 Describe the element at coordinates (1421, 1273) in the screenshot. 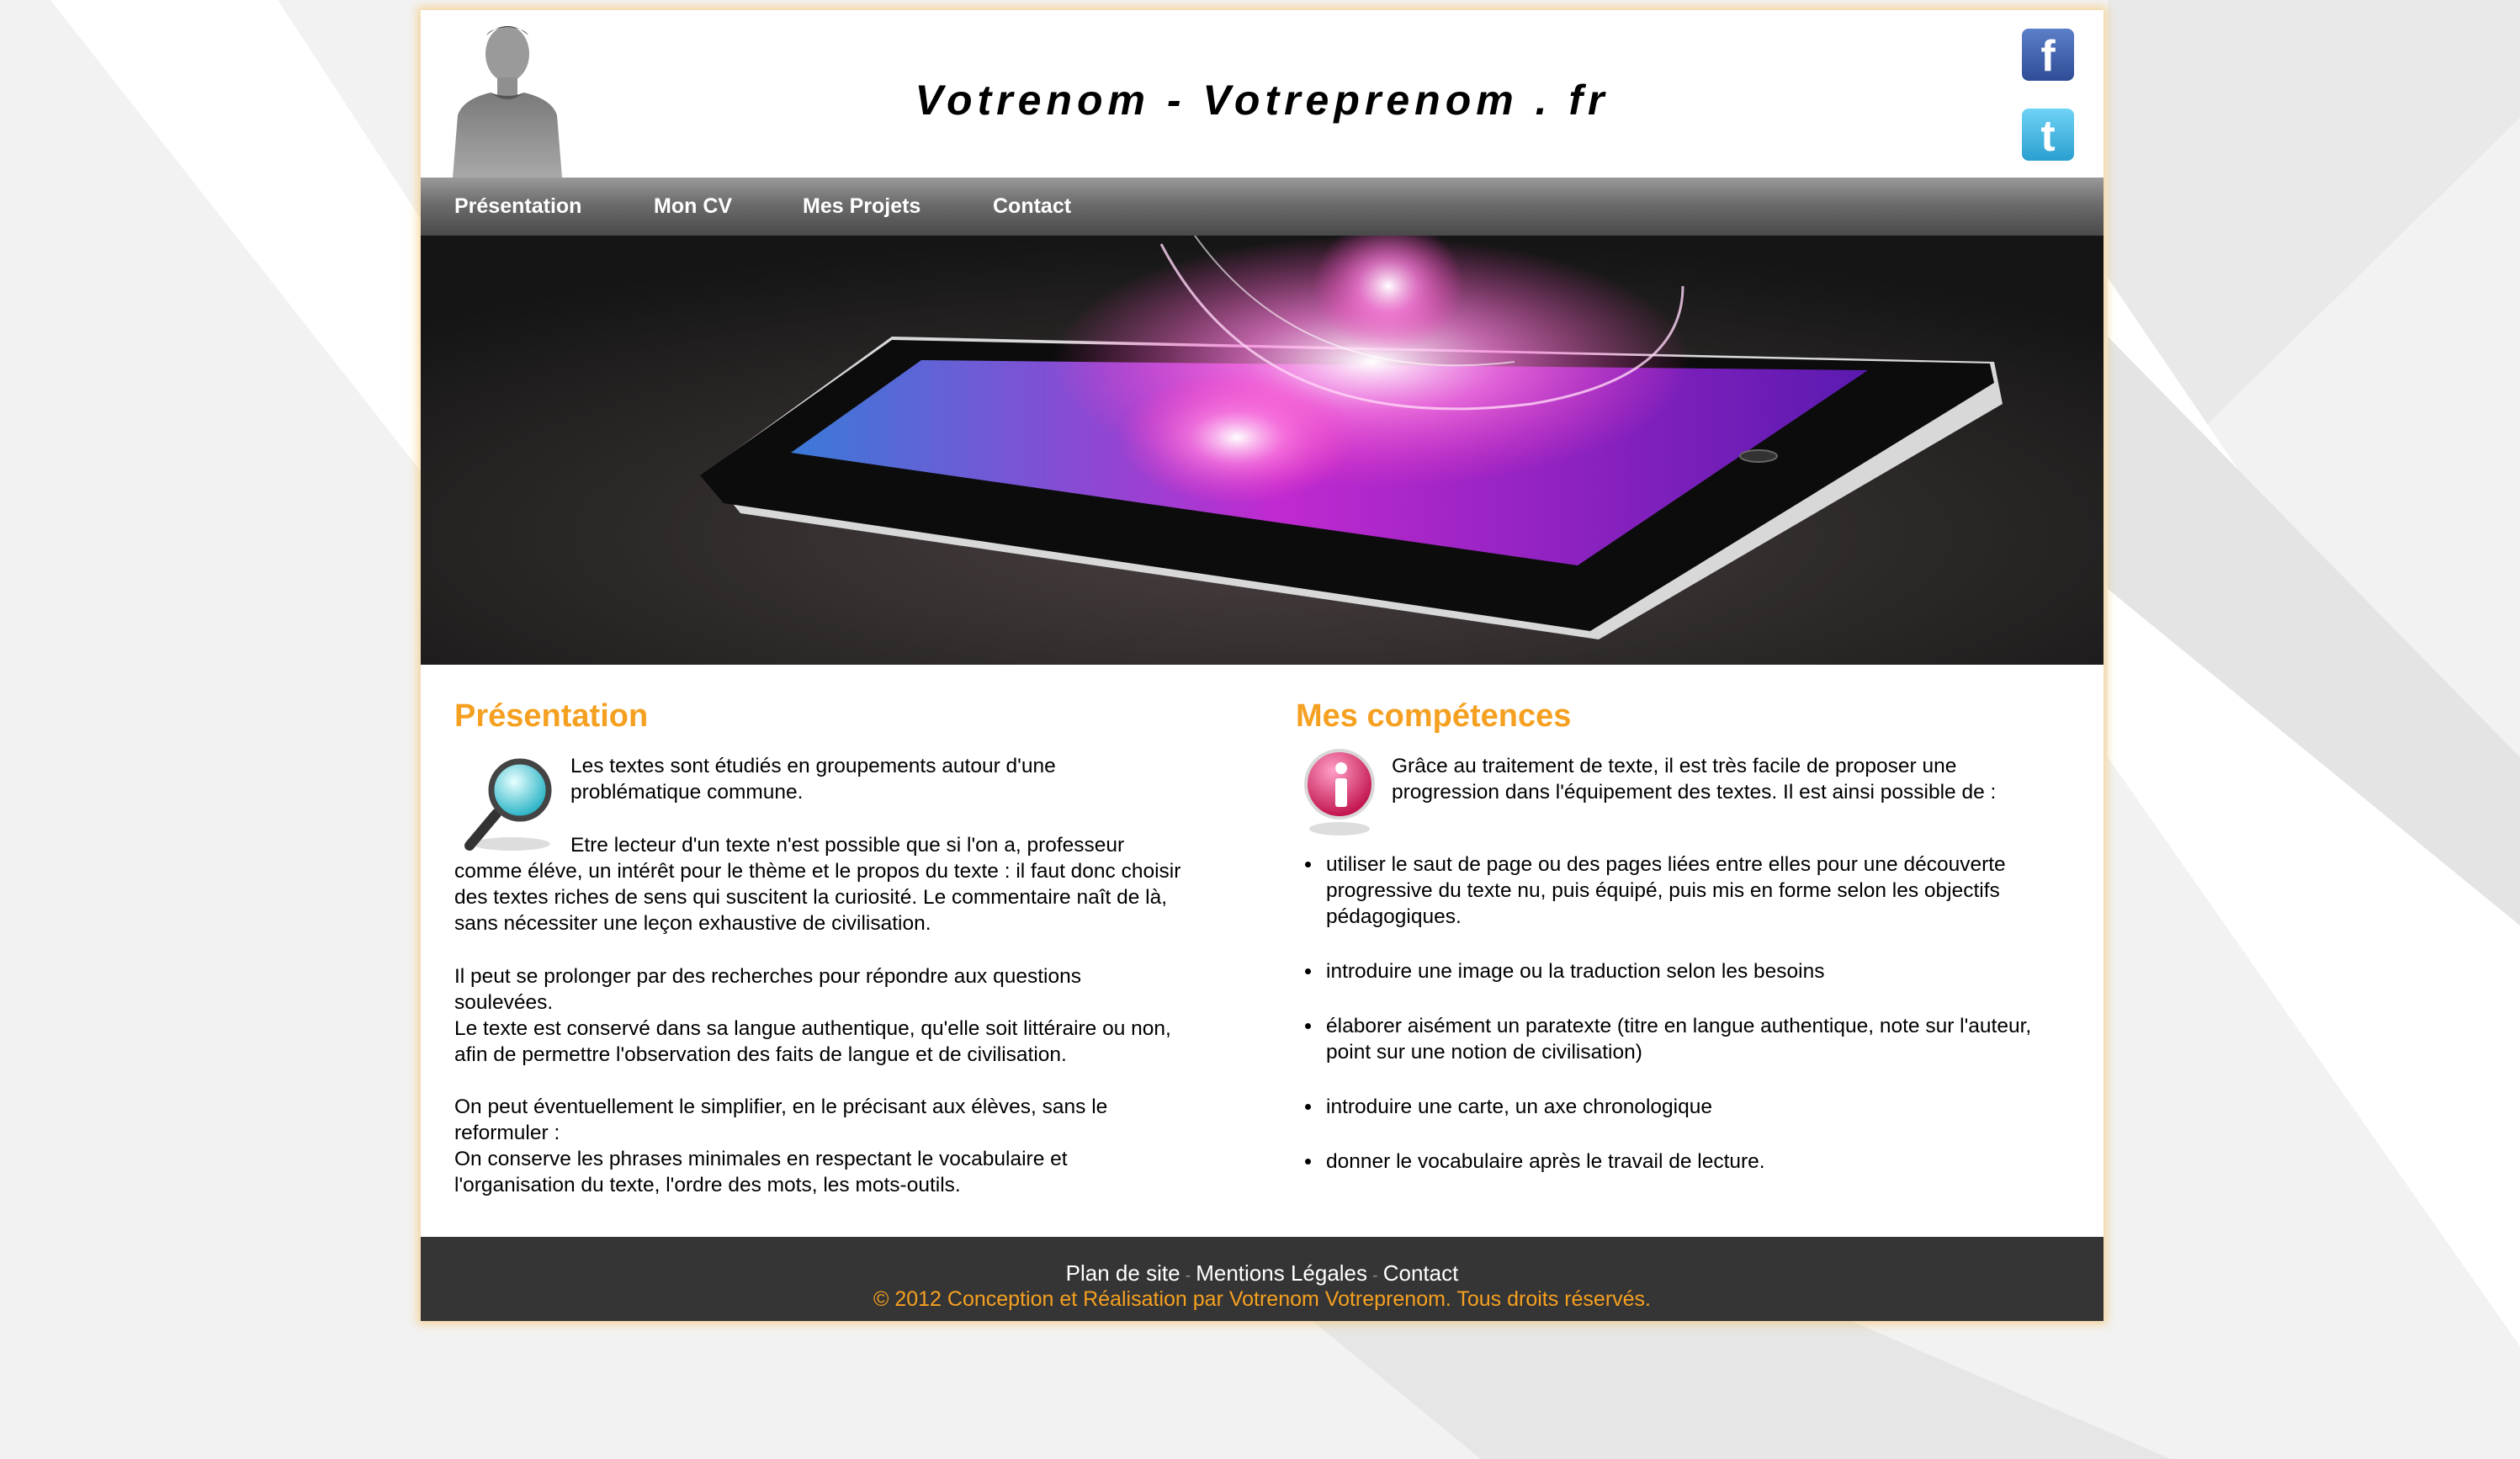

I see `footer-link-contact: Contact` at that location.